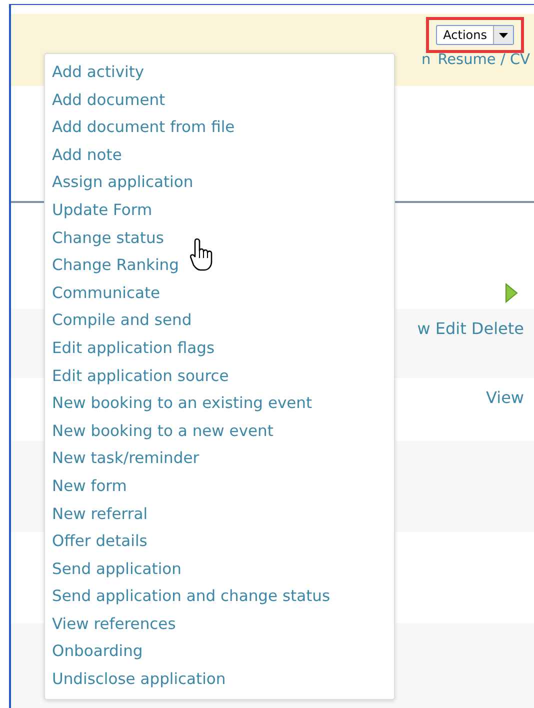 This screenshot has height=708, width=534. What do you see at coordinates (126, 459) in the screenshot?
I see `menu-item: New task/reminder` at bounding box center [126, 459].